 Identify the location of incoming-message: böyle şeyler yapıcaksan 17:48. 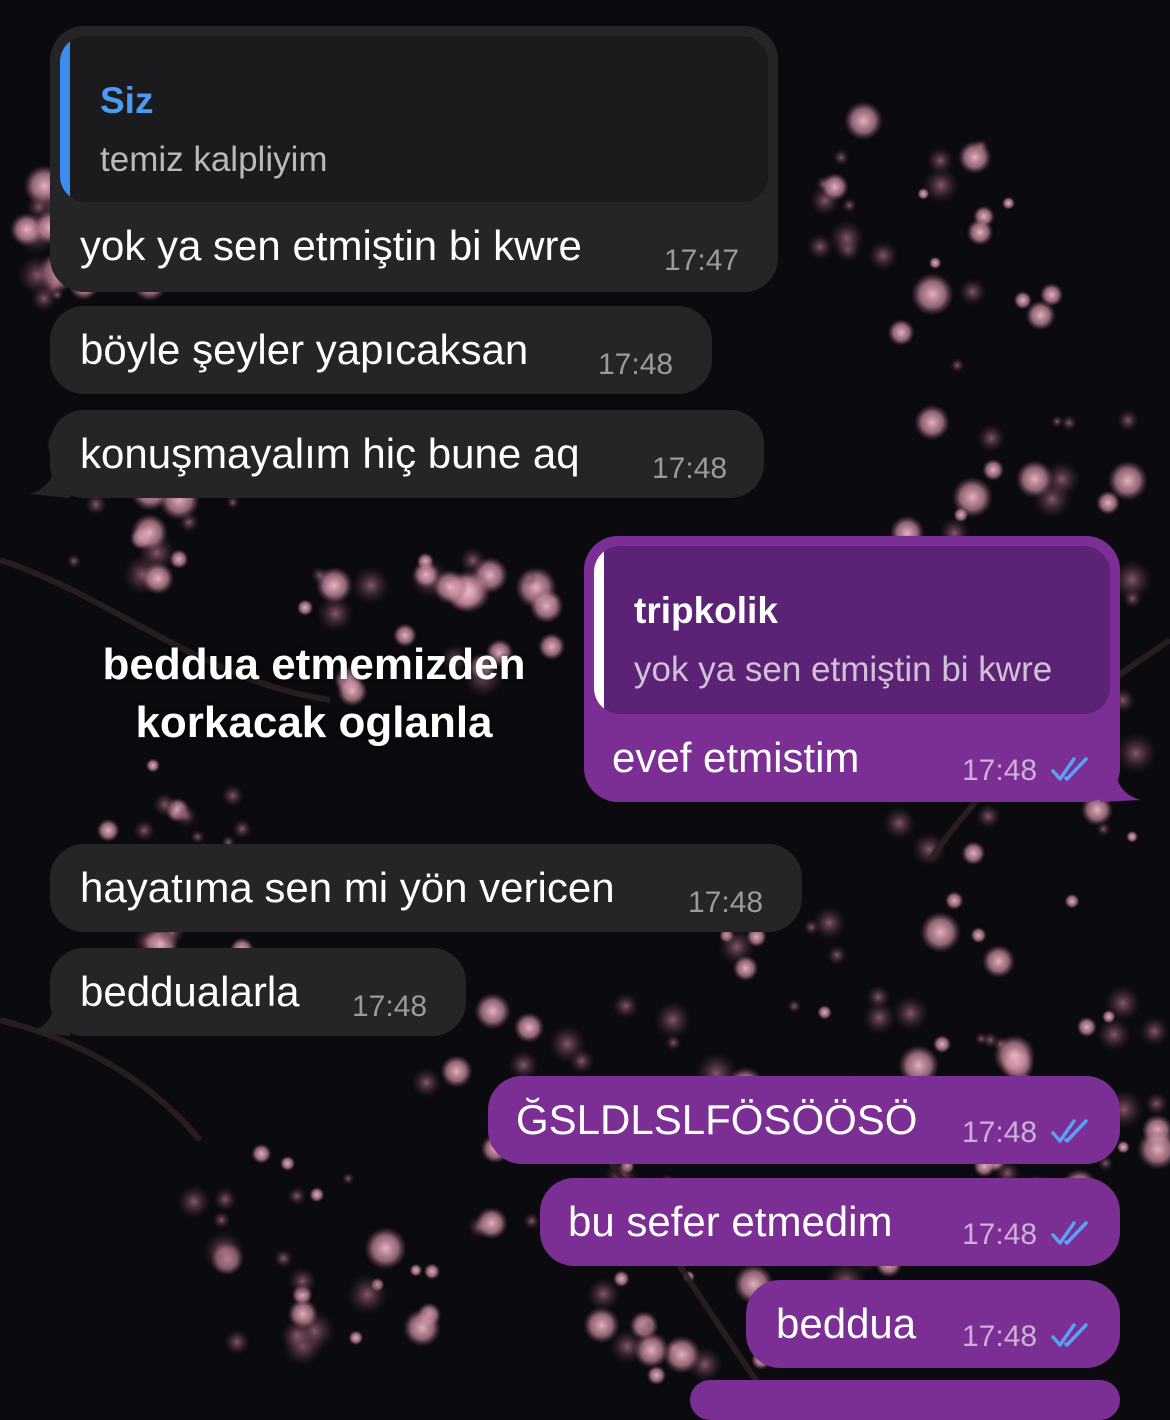
(381, 350).